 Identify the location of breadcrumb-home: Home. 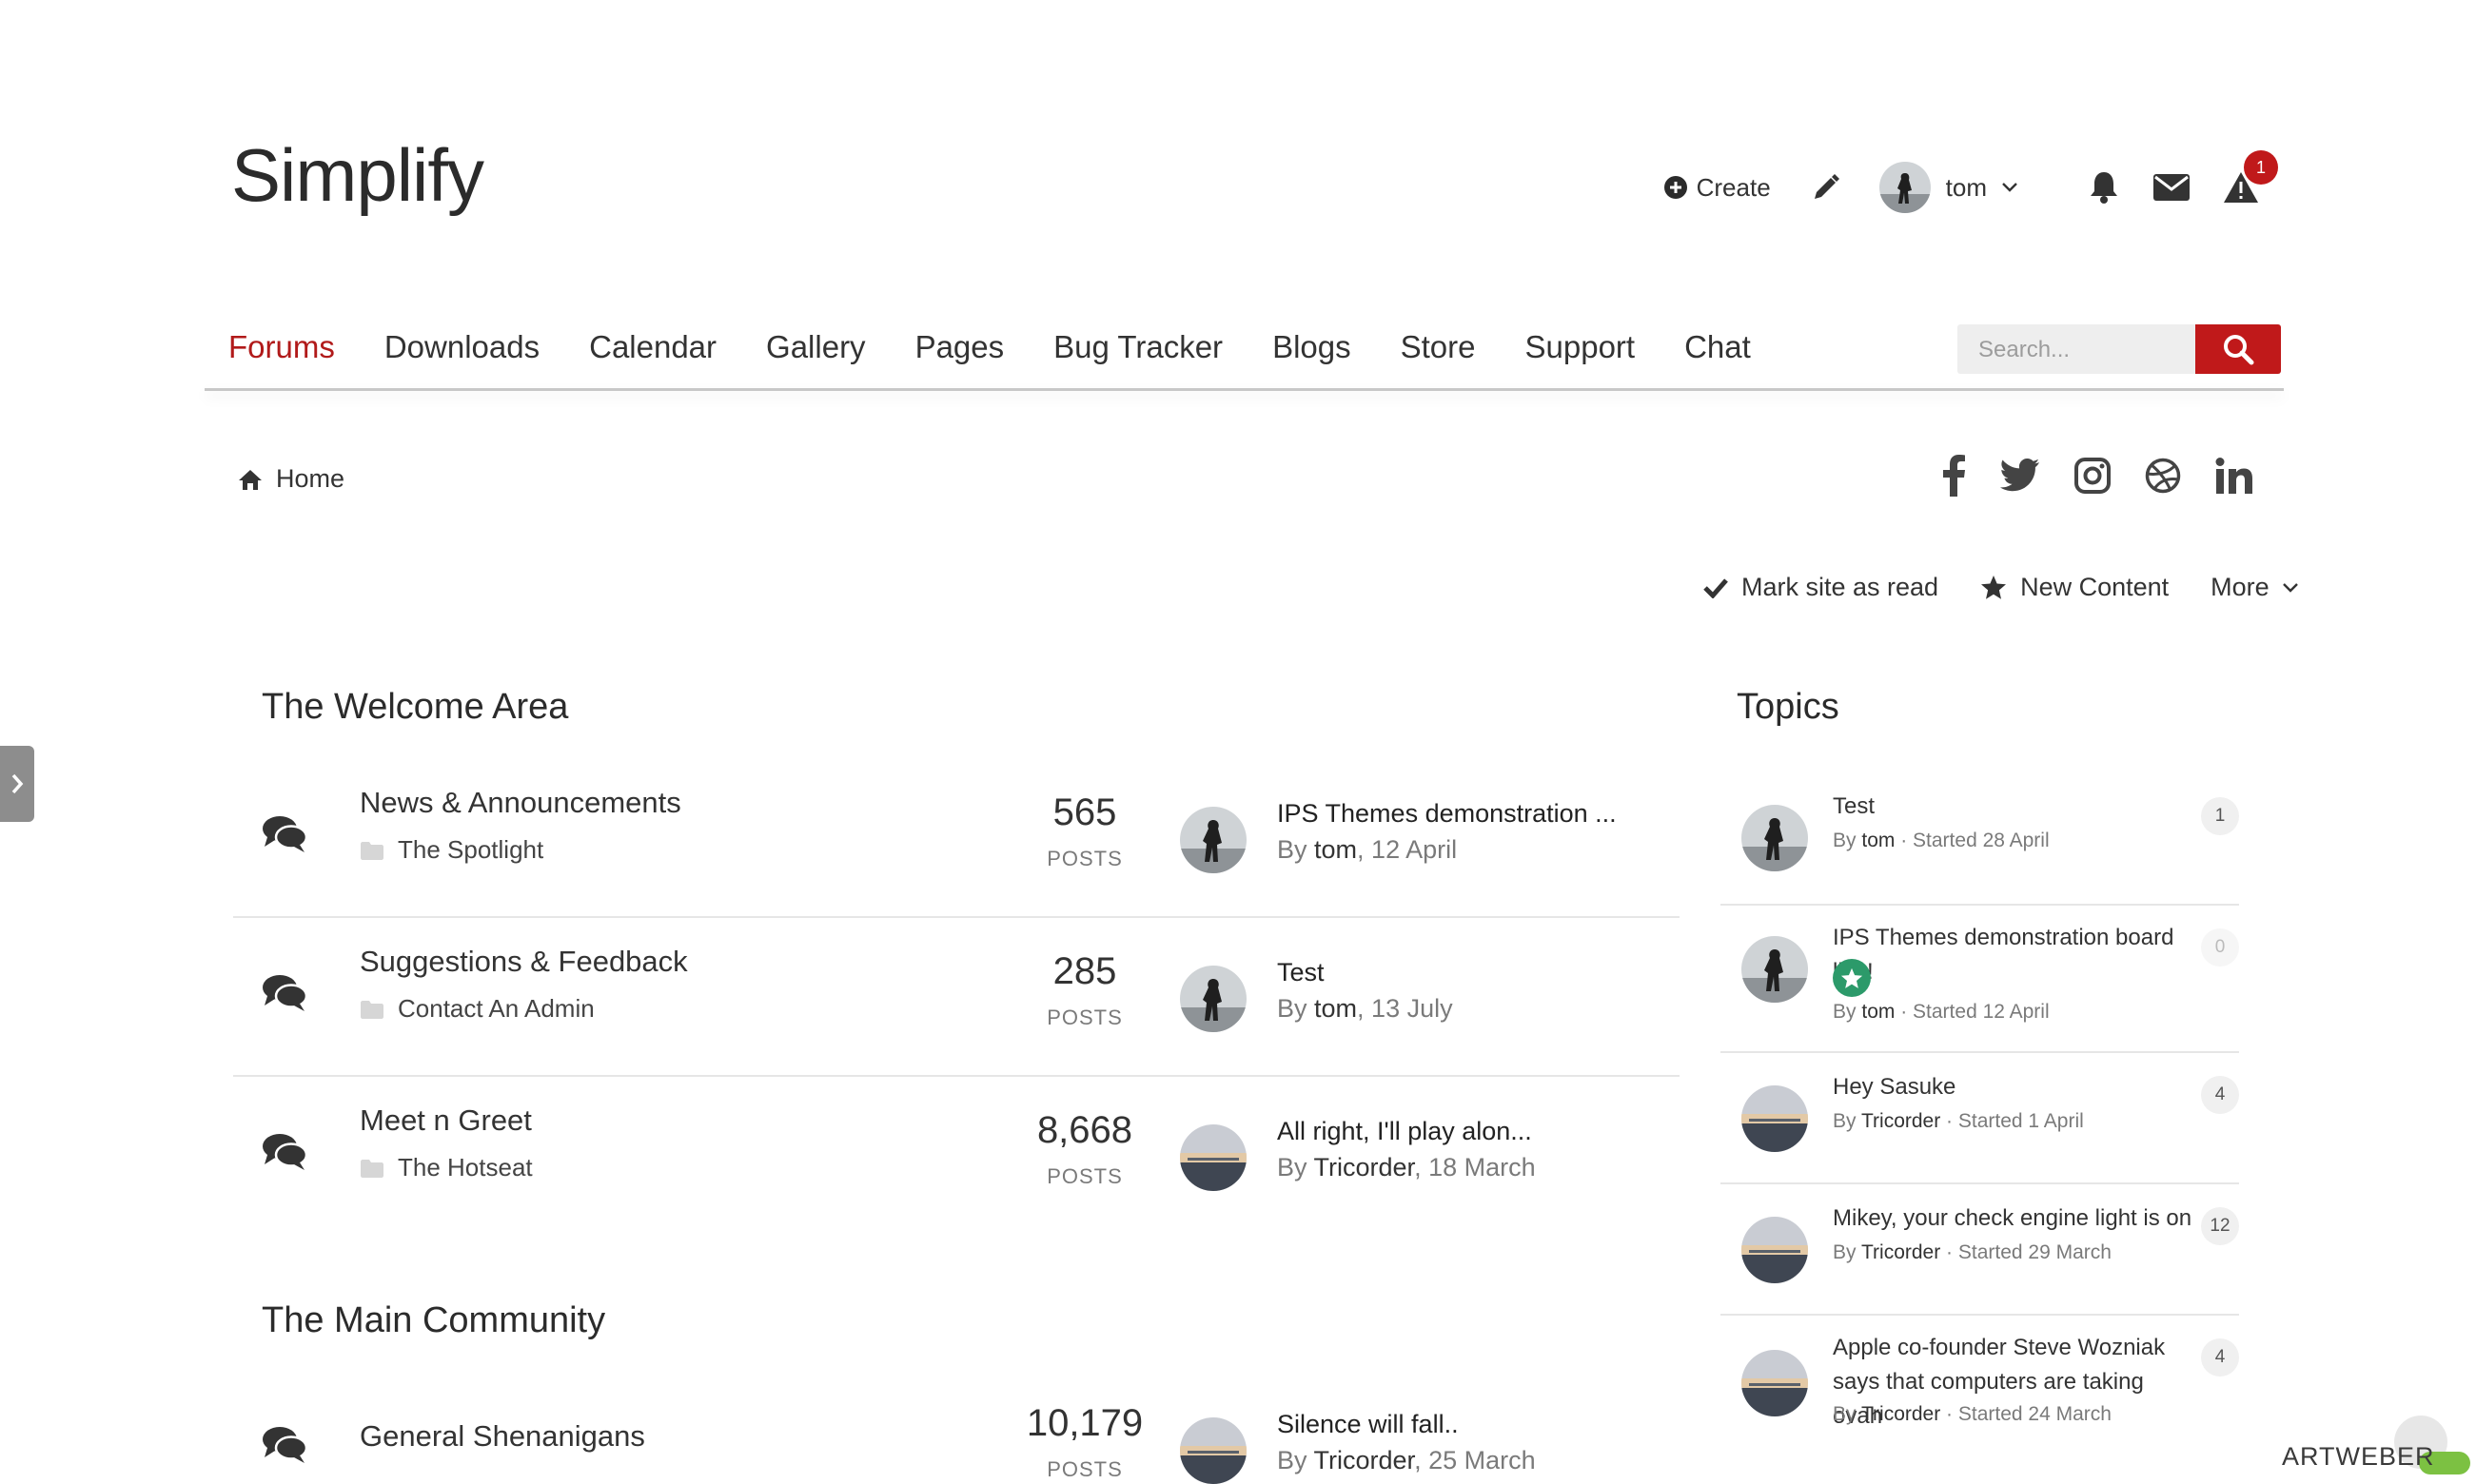
(310, 479).